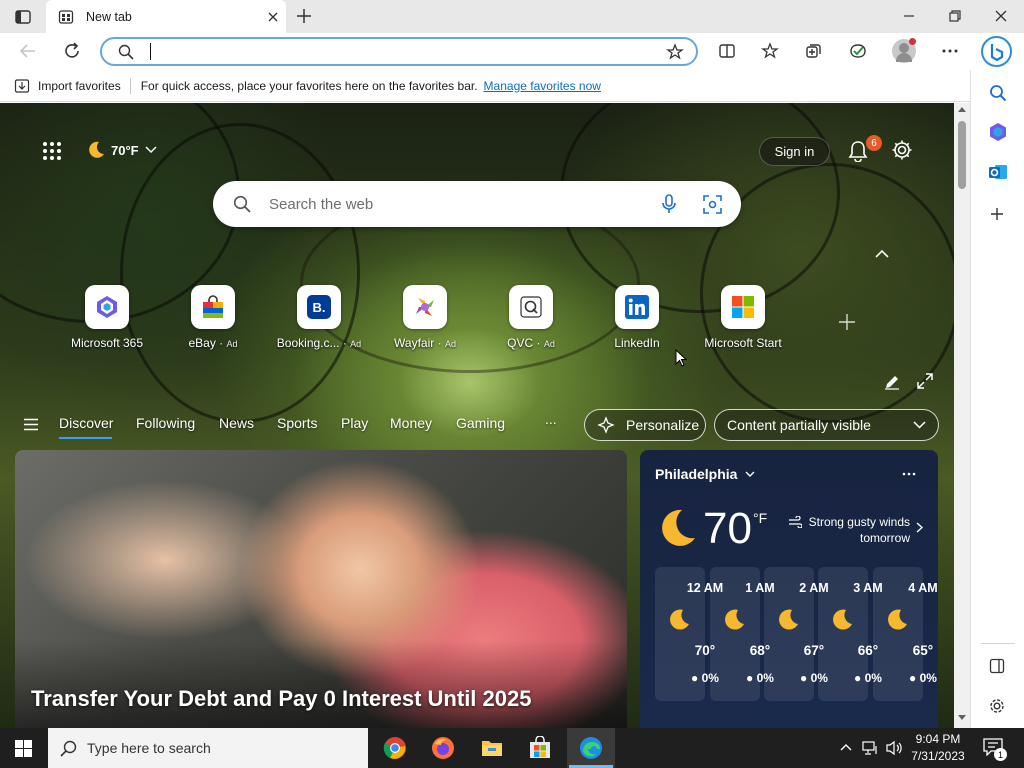  Describe the element at coordinates (321, 204) in the screenshot. I see `web-search-placeholder: Search the web` at that location.